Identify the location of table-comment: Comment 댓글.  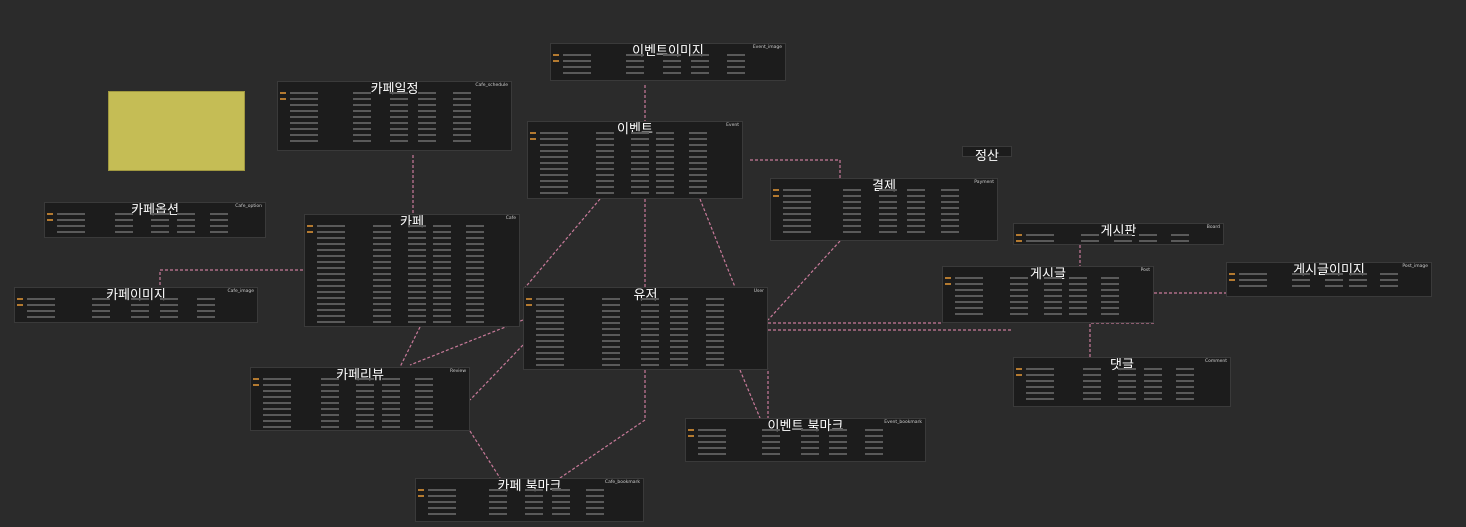
(1122, 382).